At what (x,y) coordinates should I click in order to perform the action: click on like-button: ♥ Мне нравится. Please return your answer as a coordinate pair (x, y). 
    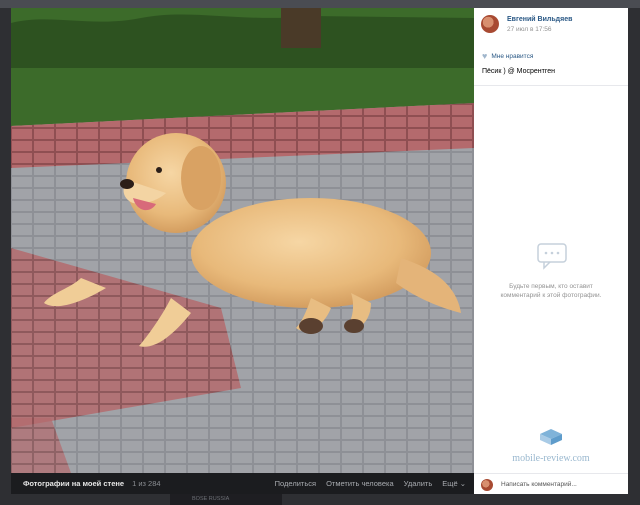
    Looking at the image, I should click on (508, 56).